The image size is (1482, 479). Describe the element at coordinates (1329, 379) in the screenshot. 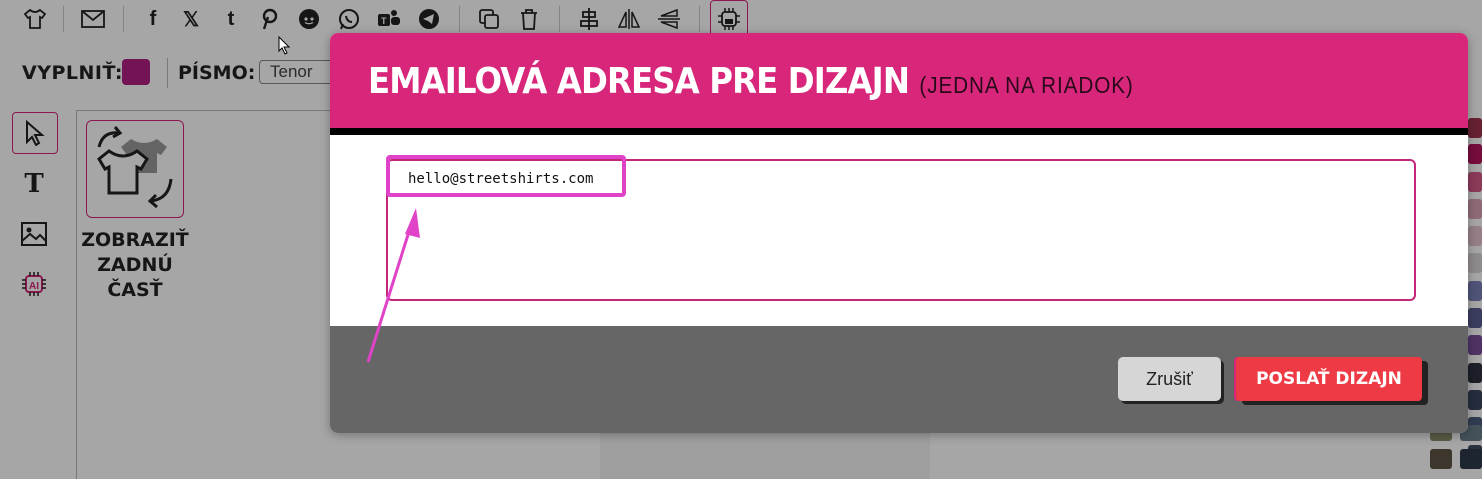

I see `send-design-button: POSLAŤ DIZAJN` at that location.